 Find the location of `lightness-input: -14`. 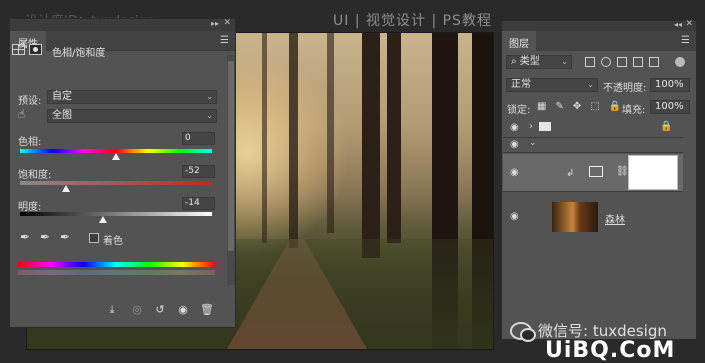

lightness-input: -14 is located at coordinates (198, 203).